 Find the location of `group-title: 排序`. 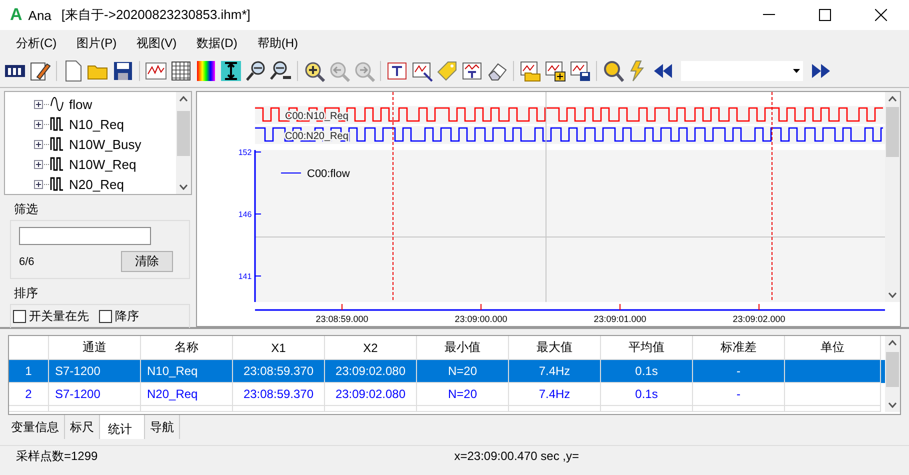

group-title: 排序 is located at coordinates (26, 293).